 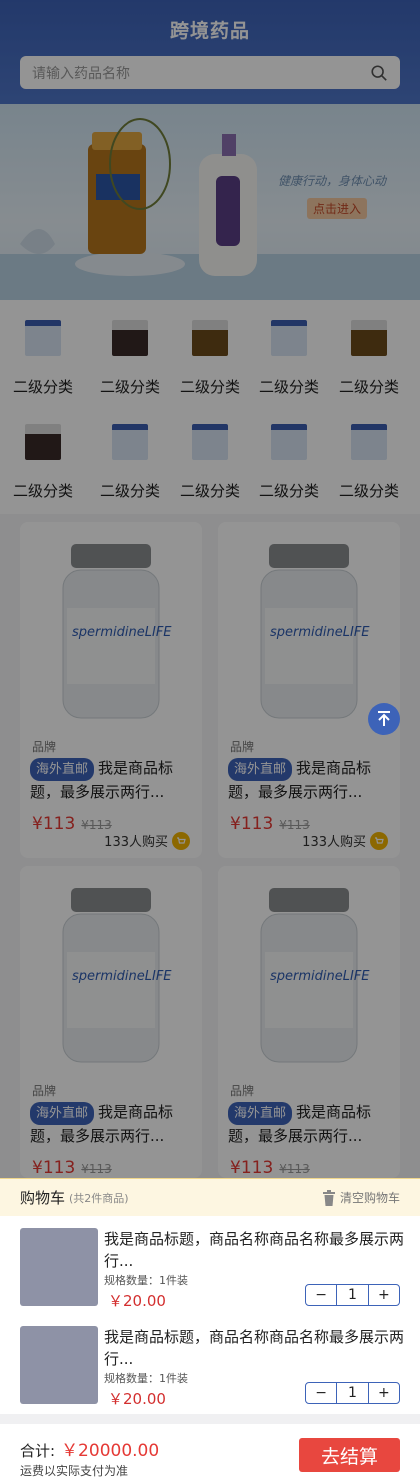 I want to click on cart-count: (共2件商品), so click(x=99, y=1198).